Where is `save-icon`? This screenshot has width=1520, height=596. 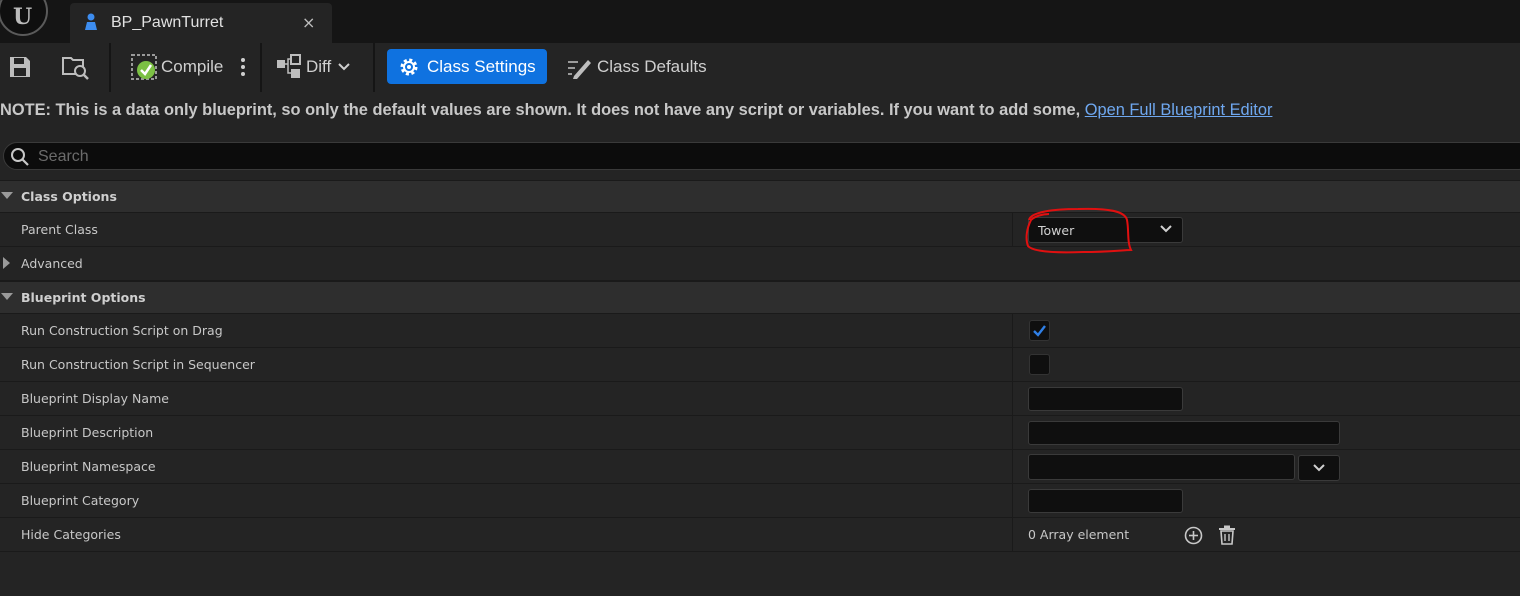
save-icon is located at coordinates (20, 67).